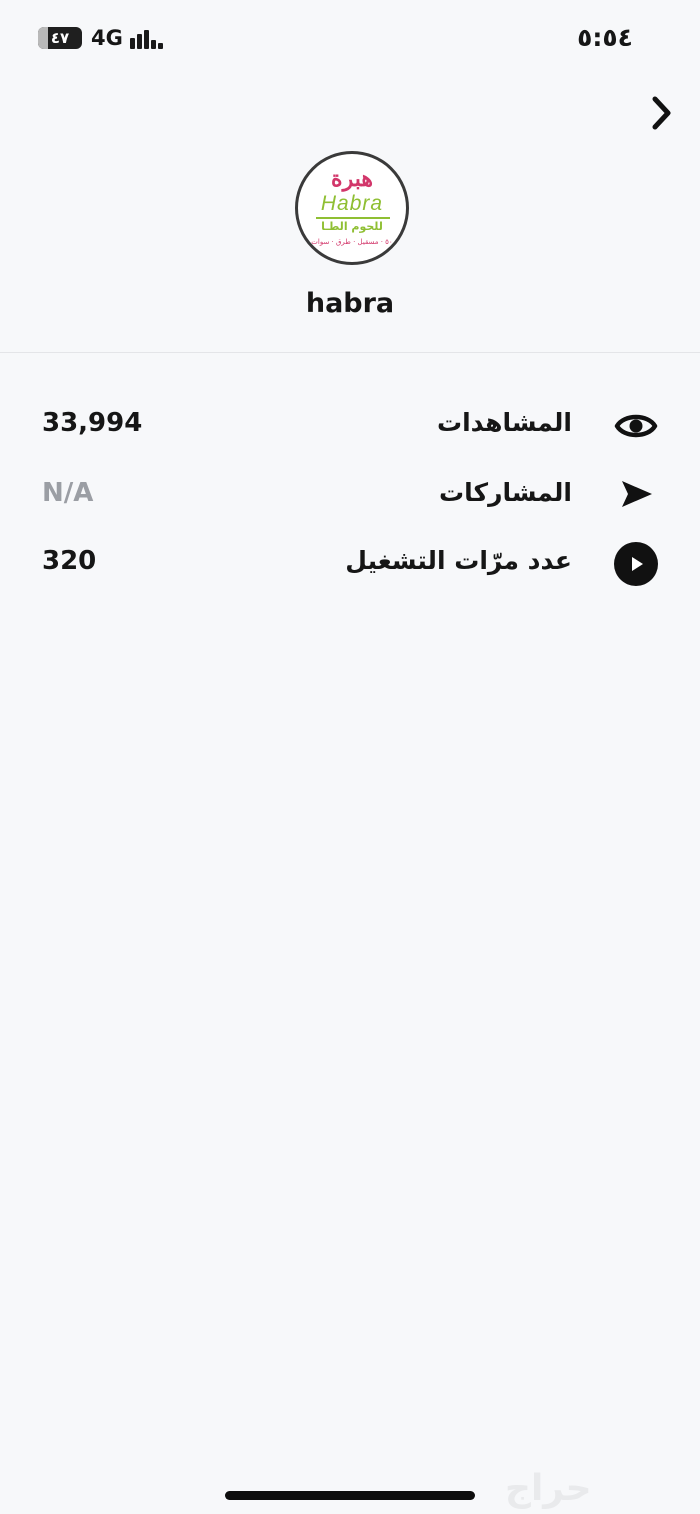  What do you see at coordinates (458, 560) in the screenshot?
I see `stat-label: عدد مرّات التشغيل` at bounding box center [458, 560].